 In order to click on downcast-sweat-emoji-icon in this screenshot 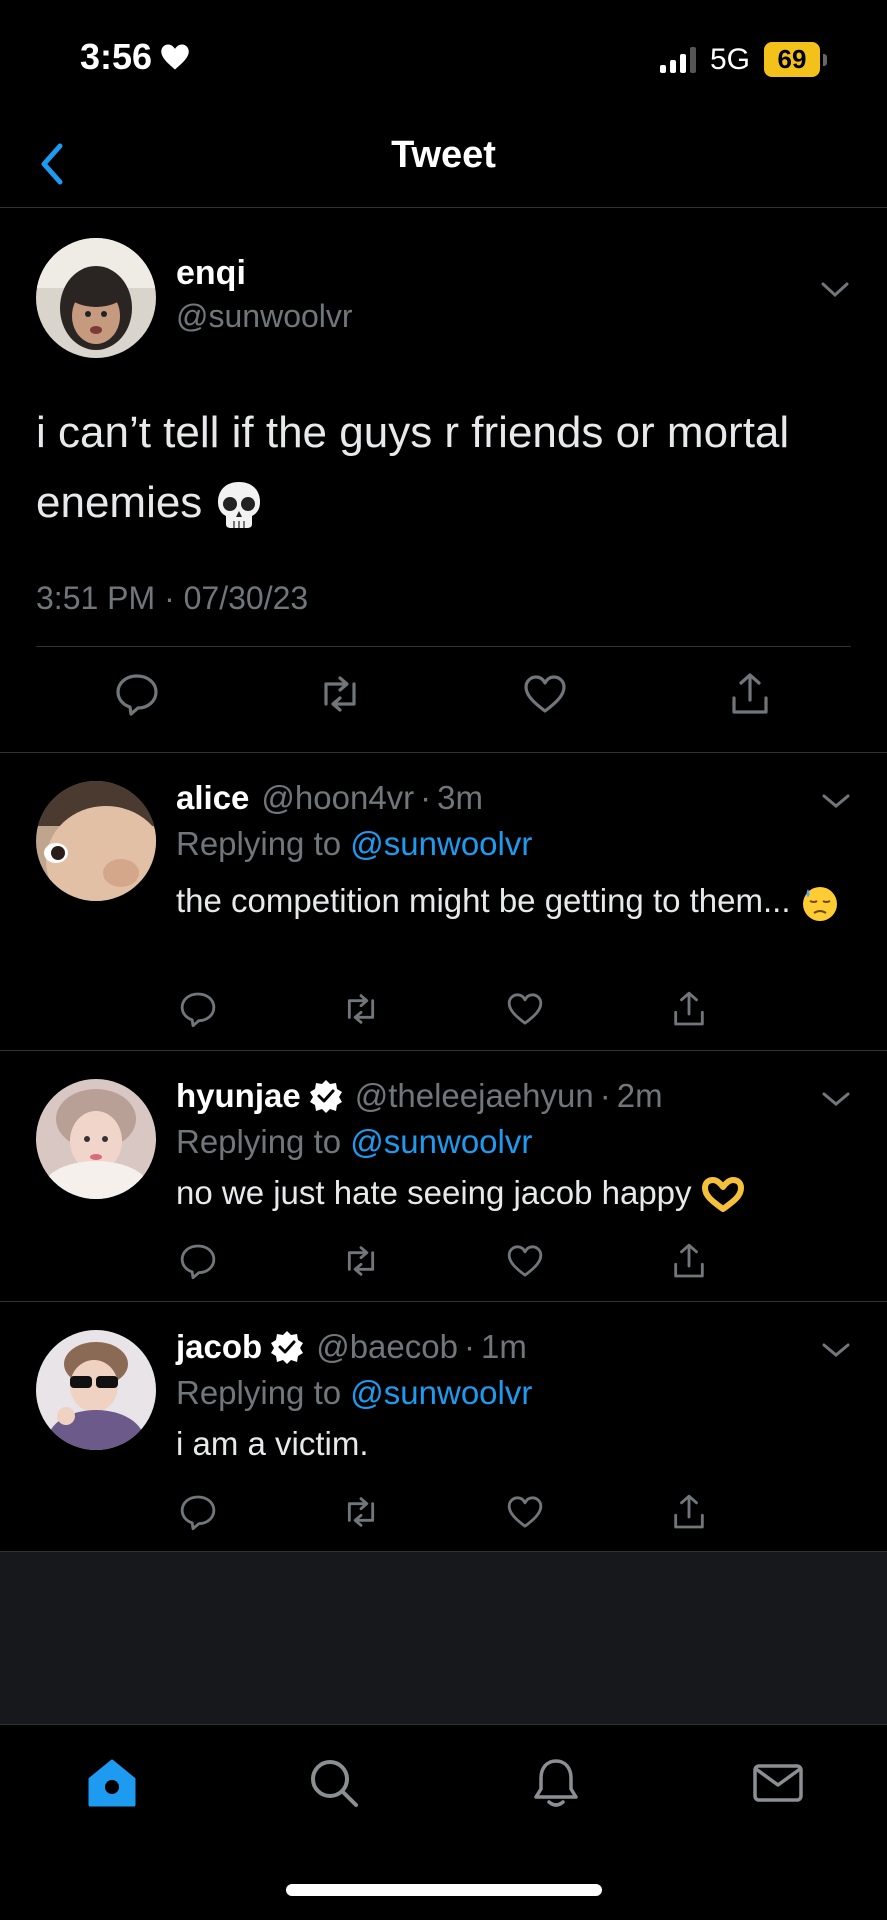, I will do `click(819, 904)`.